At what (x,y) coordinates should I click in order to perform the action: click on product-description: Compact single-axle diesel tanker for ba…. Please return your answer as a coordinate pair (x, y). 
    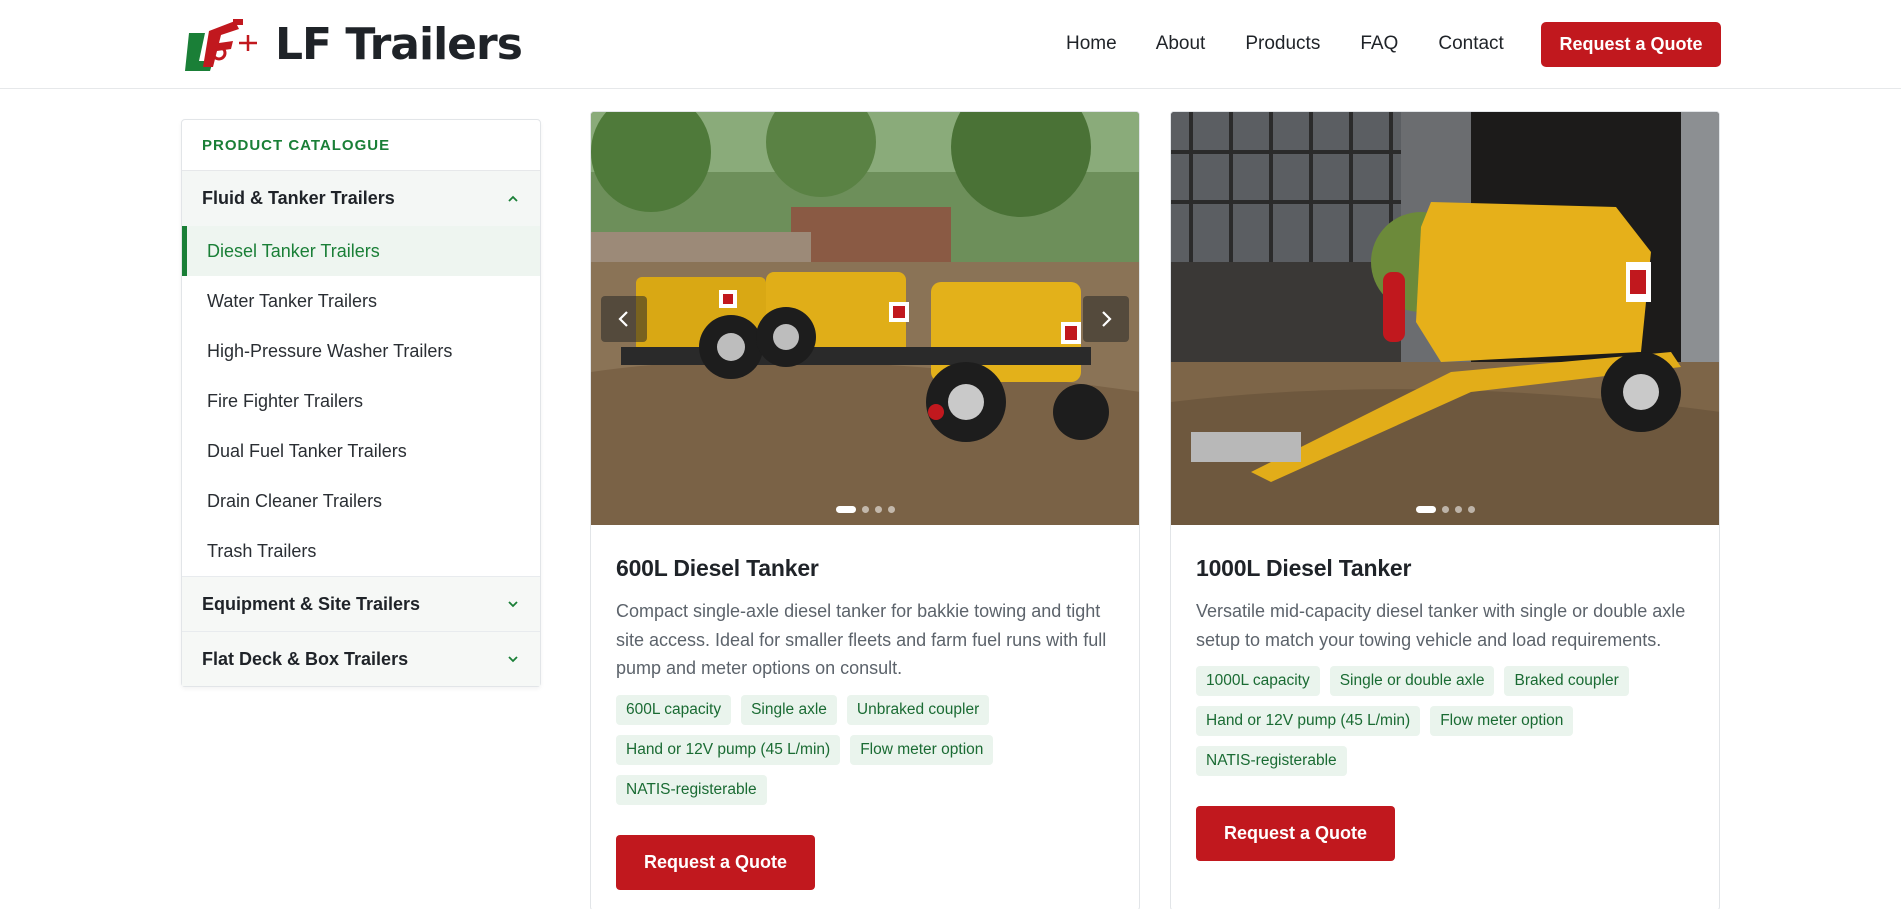
    Looking at the image, I should click on (861, 639).